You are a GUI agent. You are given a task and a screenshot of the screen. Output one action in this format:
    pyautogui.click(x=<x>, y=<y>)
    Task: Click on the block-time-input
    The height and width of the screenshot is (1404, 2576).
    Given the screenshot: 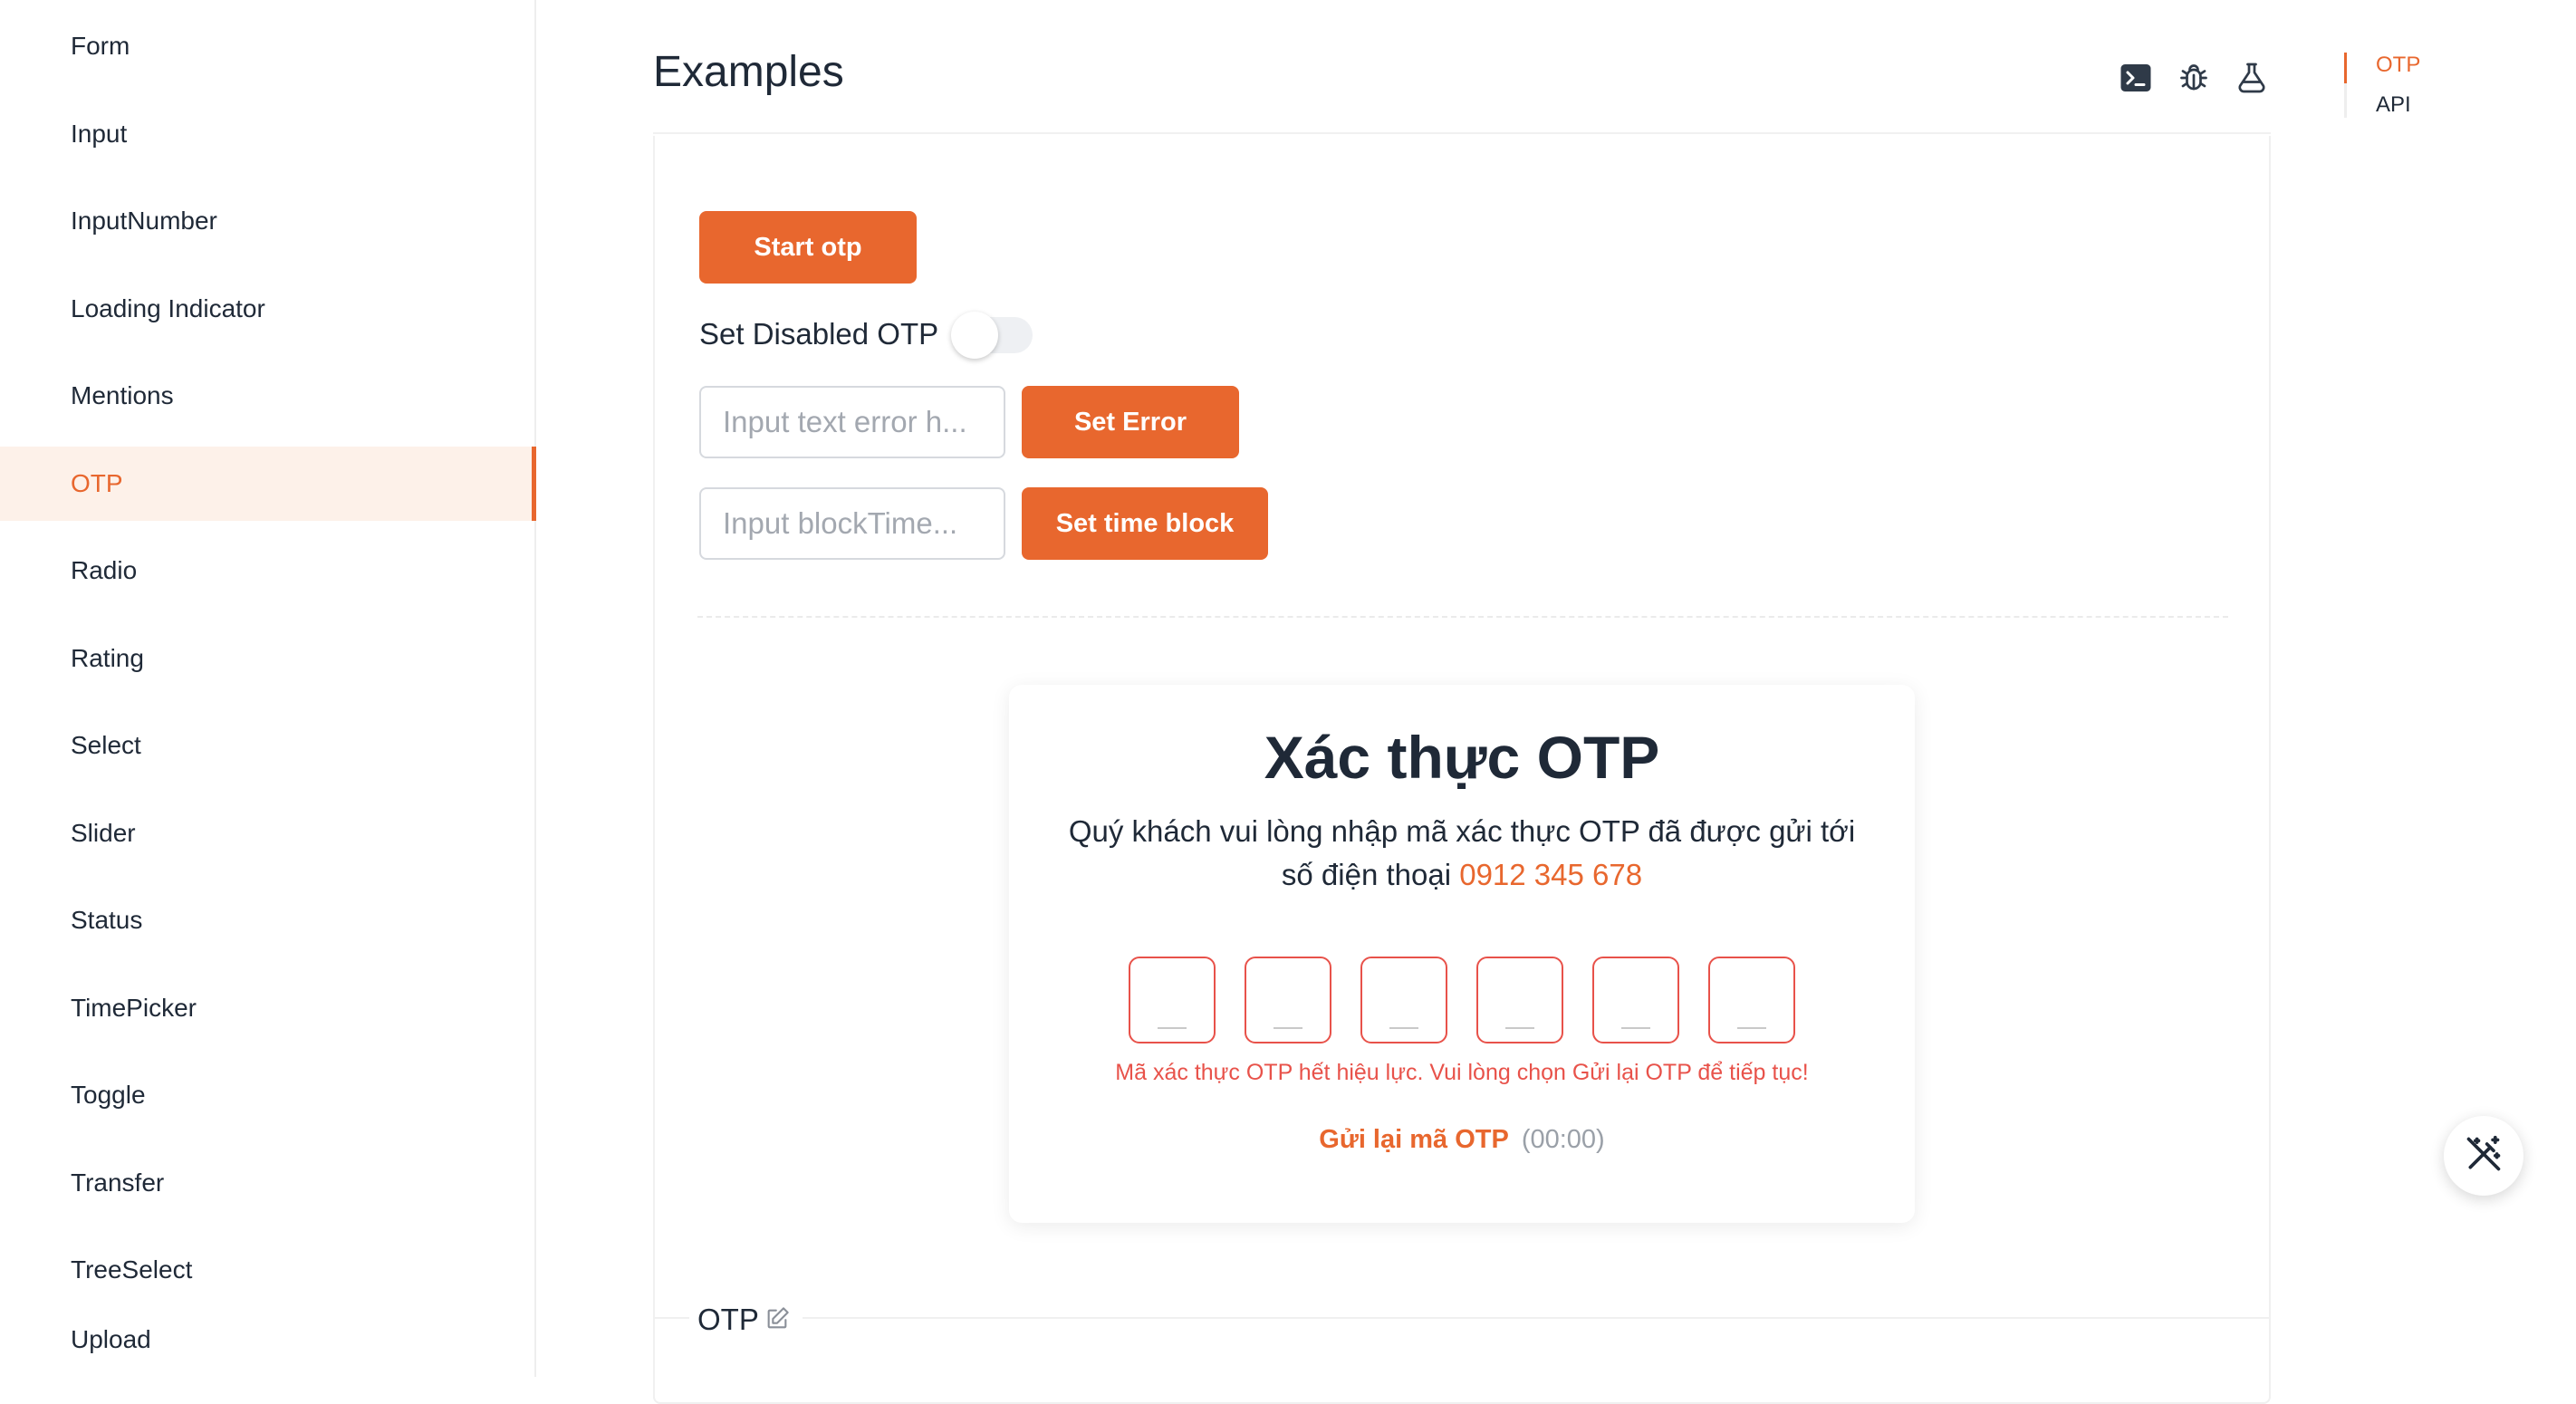 What is the action you would take?
    pyautogui.click(x=852, y=523)
    